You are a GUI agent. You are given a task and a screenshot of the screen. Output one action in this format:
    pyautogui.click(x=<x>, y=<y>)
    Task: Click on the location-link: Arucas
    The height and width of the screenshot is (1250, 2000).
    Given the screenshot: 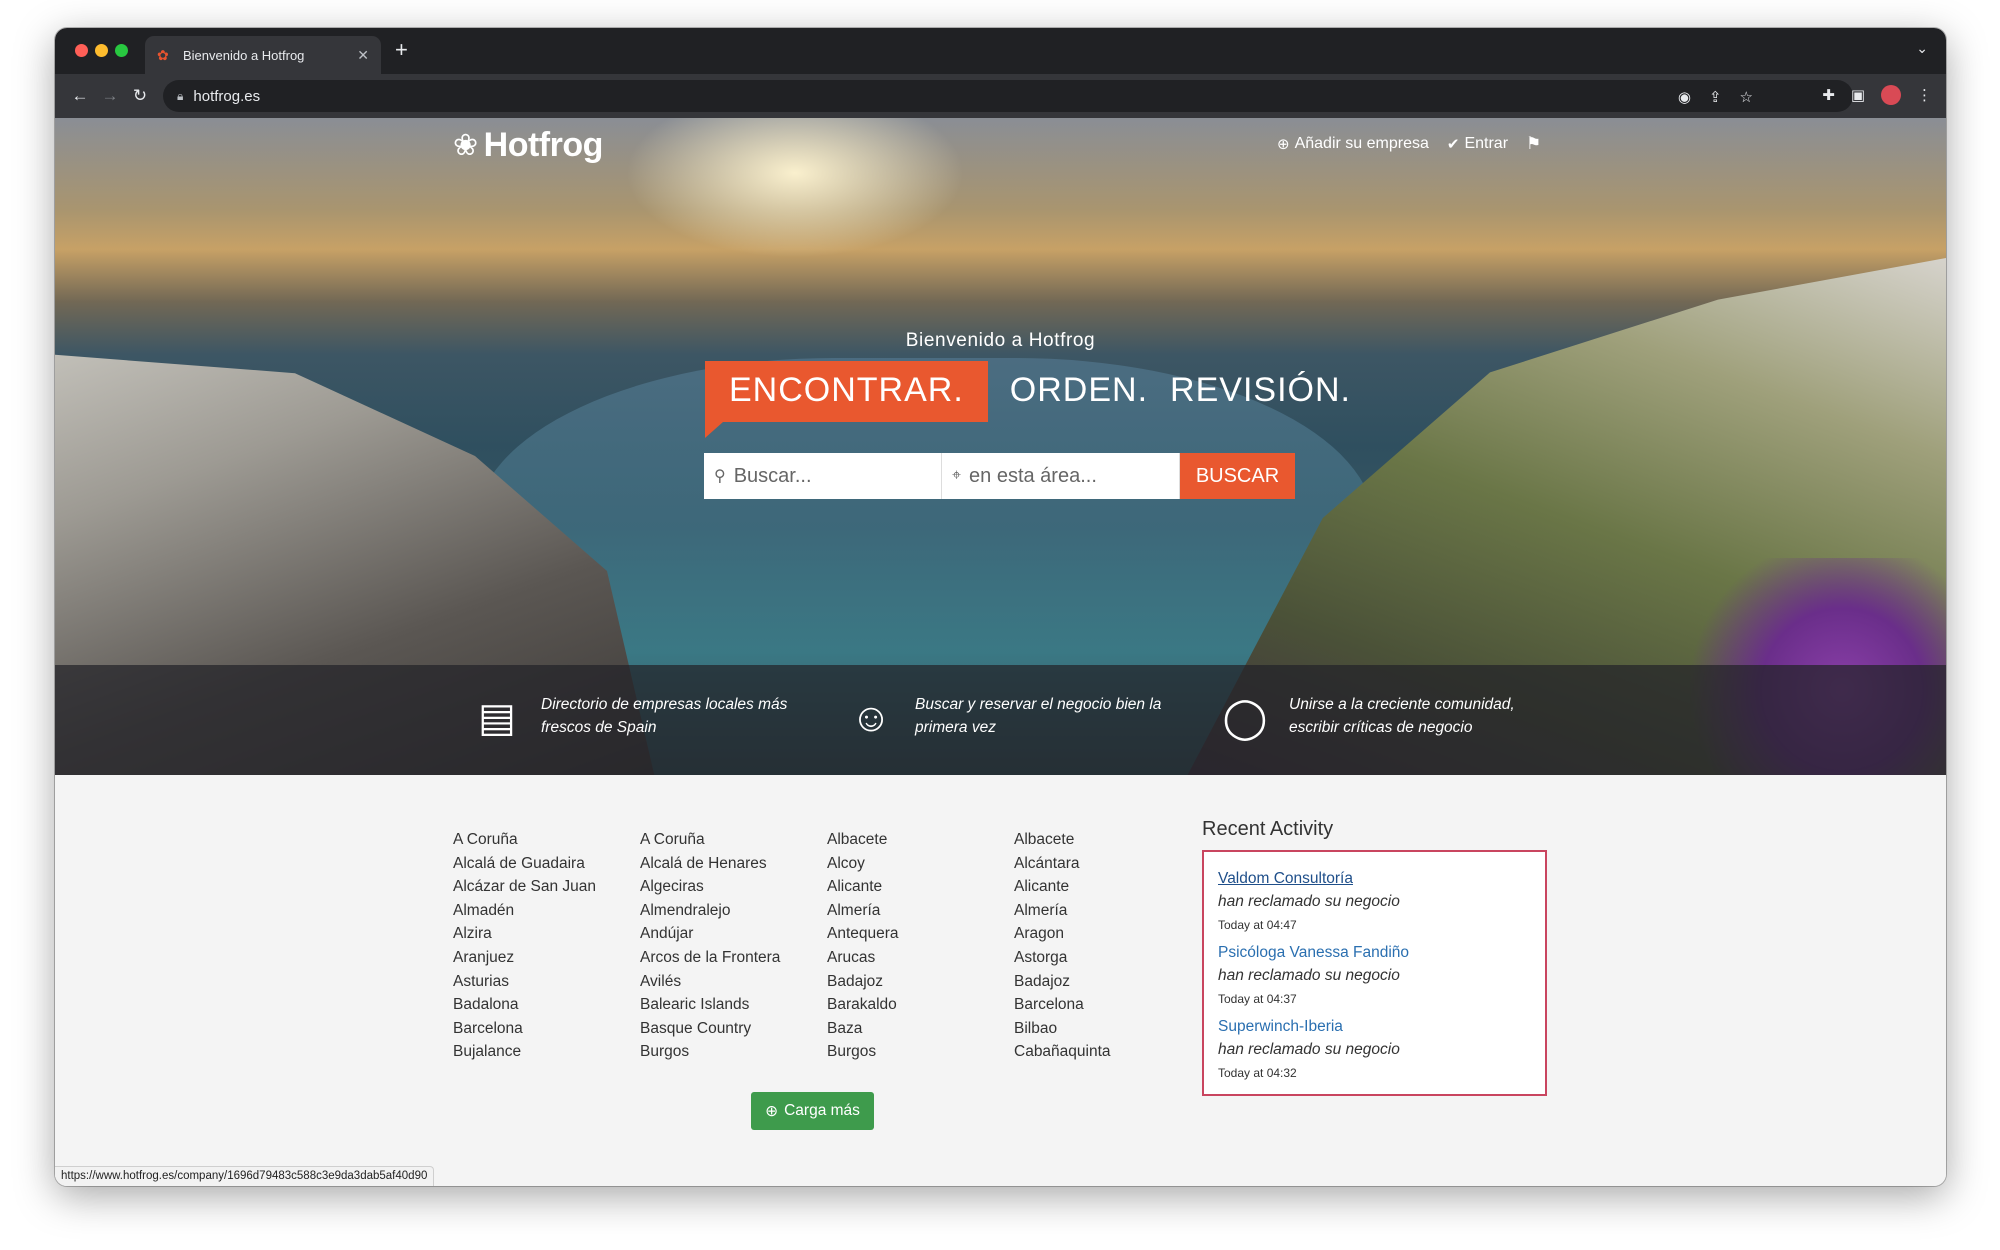 What is the action you would take?
    pyautogui.click(x=920, y=958)
    